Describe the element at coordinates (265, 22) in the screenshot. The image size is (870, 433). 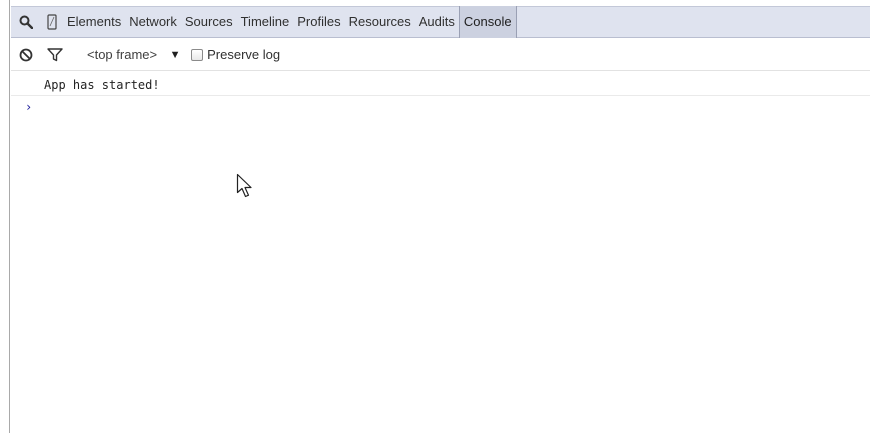
I see `tab-timeline: Timeline` at that location.